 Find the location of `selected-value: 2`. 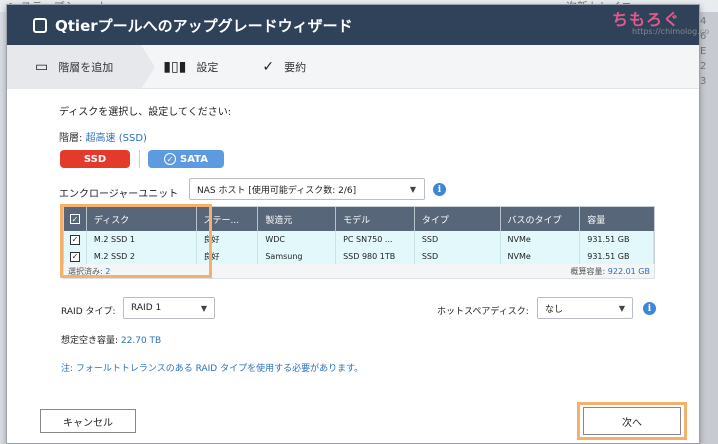

selected-value: 2 is located at coordinates (108, 271).